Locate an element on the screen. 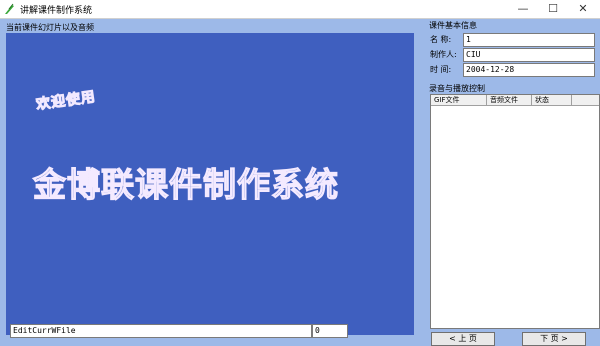 The height and width of the screenshot is (346, 600). list-header: GIF文件 音频文件 状态 is located at coordinates (515, 100).